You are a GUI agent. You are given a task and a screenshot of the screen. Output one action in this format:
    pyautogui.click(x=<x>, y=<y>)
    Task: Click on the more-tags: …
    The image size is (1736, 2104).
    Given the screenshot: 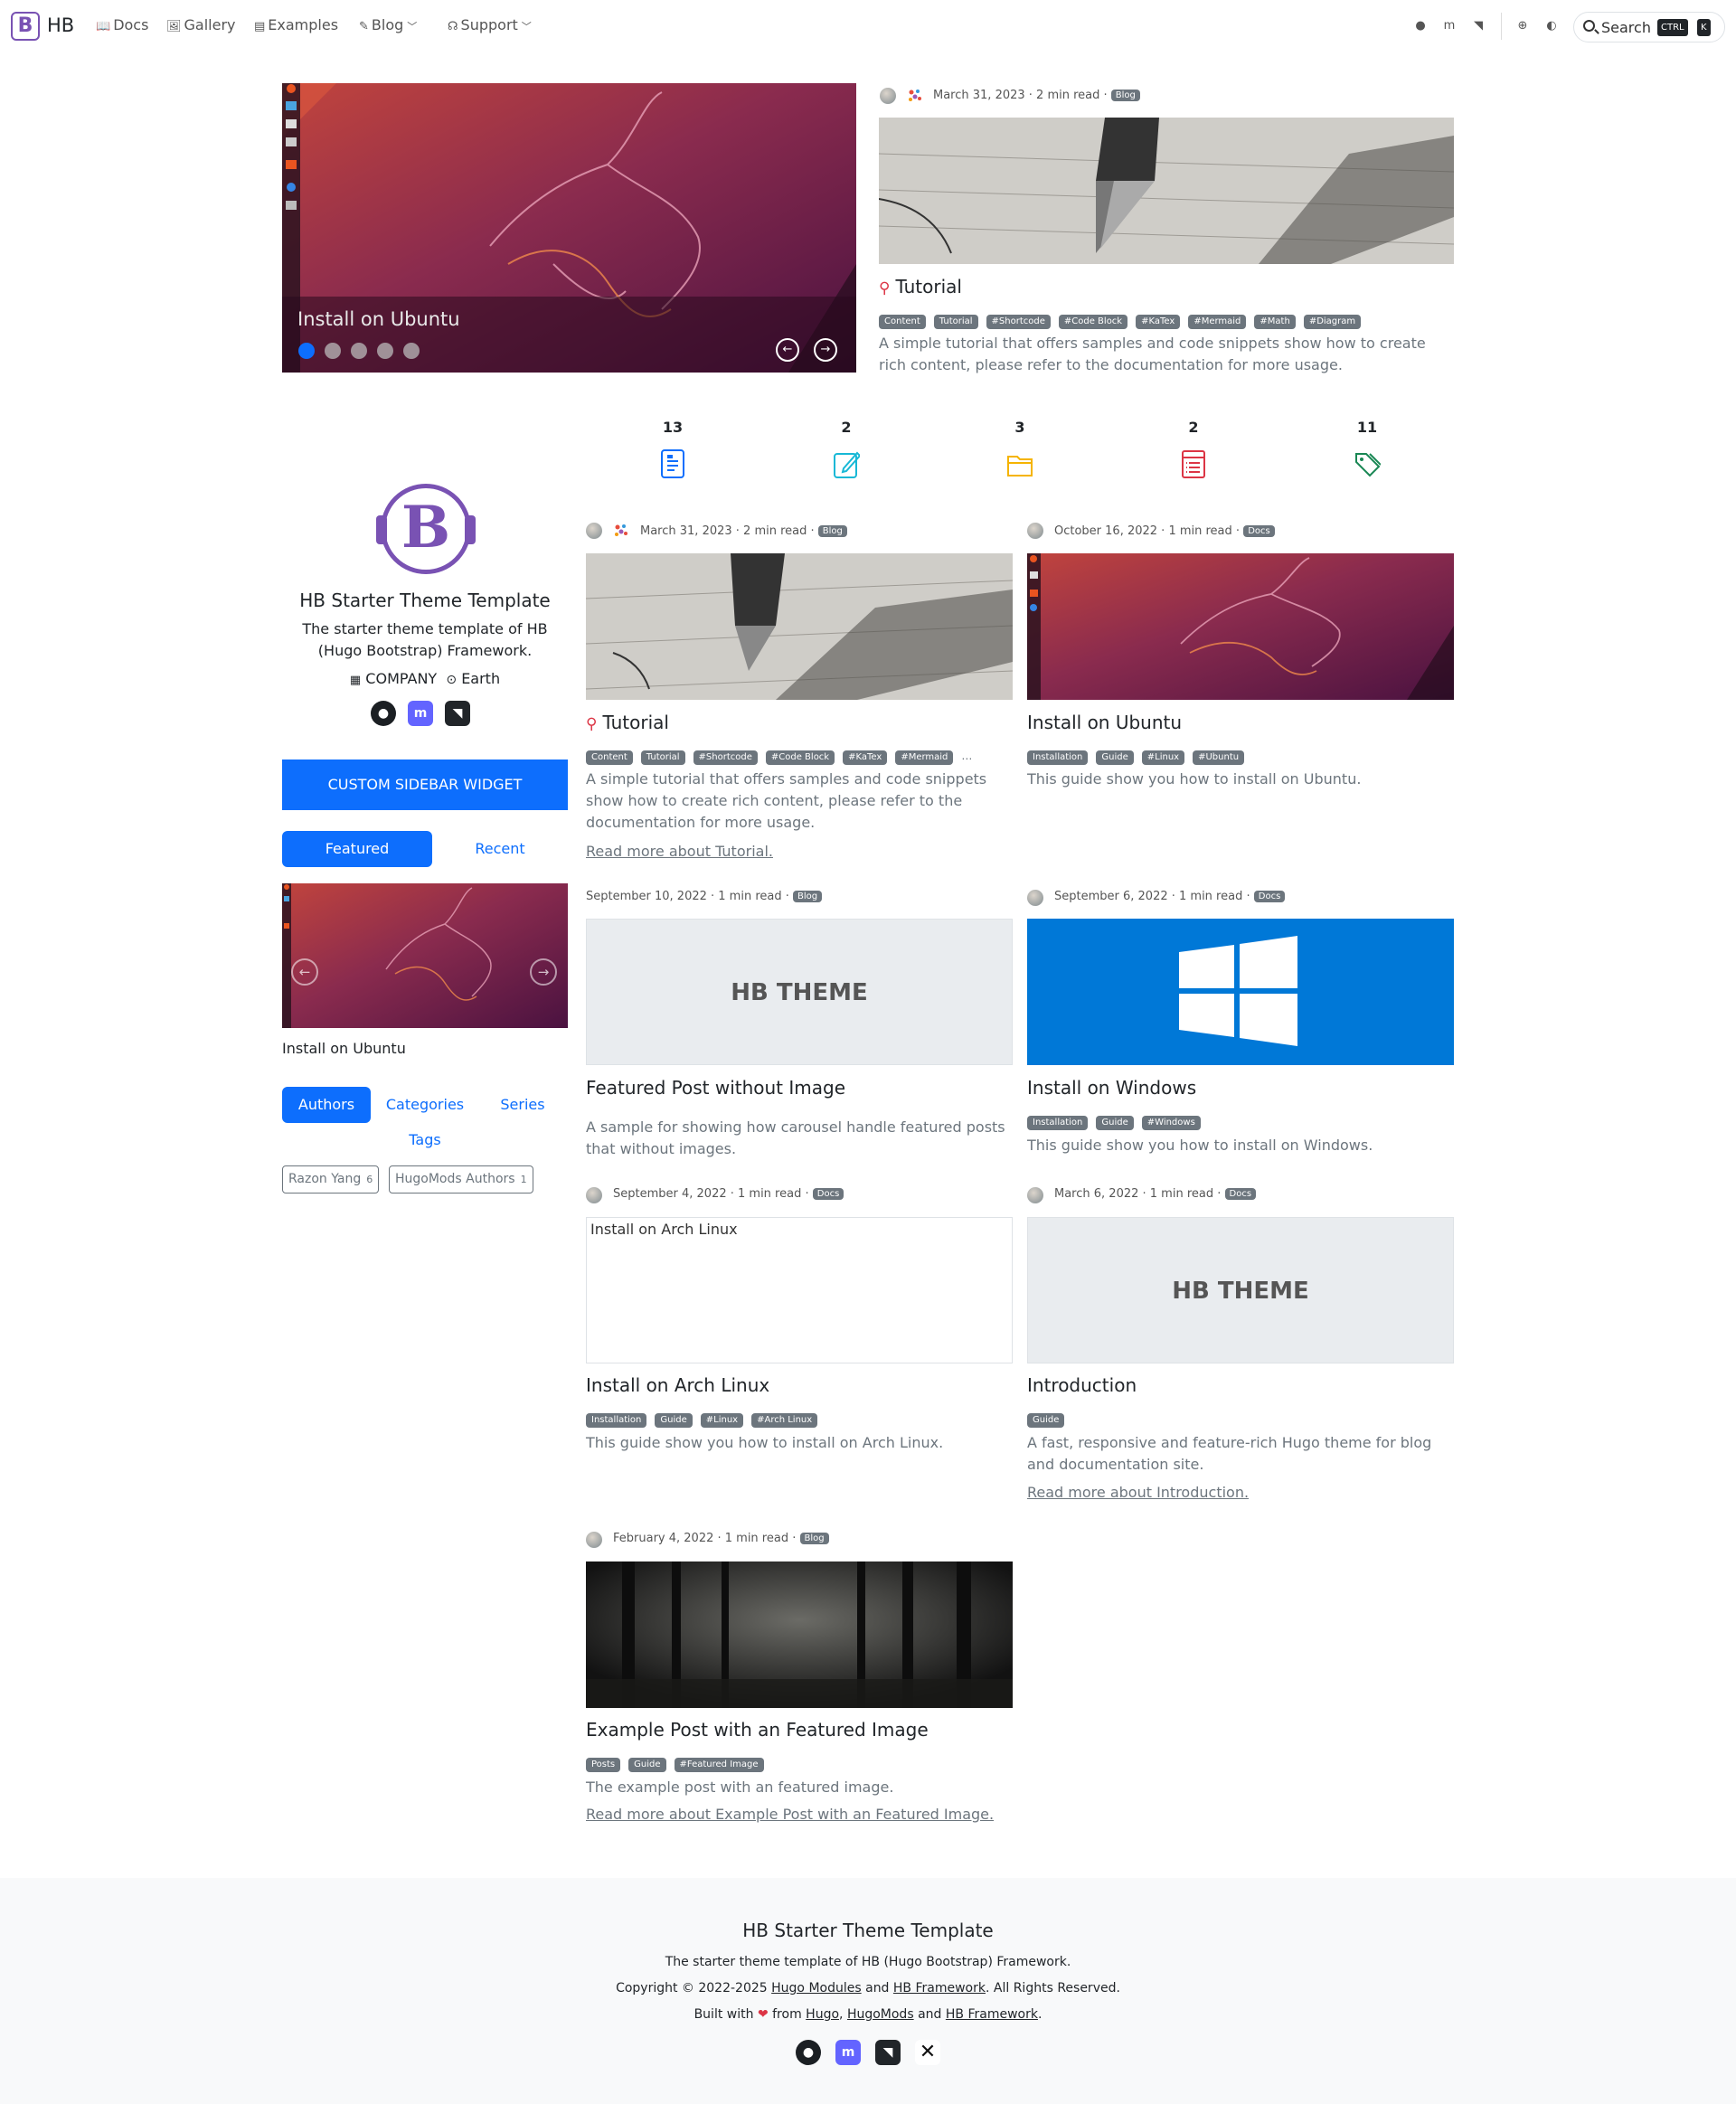 What is the action you would take?
    pyautogui.click(x=967, y=756)
    